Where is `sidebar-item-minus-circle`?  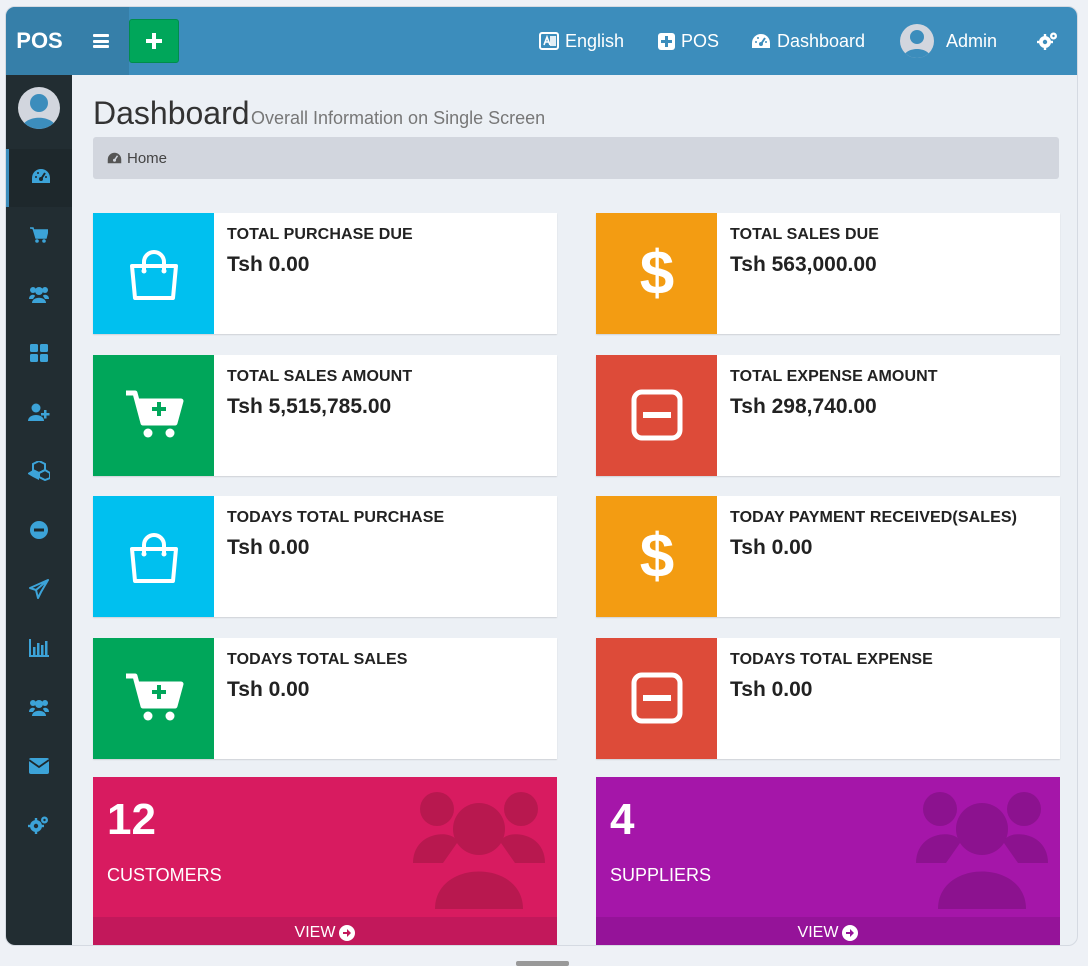 sidebar-item-minus-circle is located at coordinates (39, 532).